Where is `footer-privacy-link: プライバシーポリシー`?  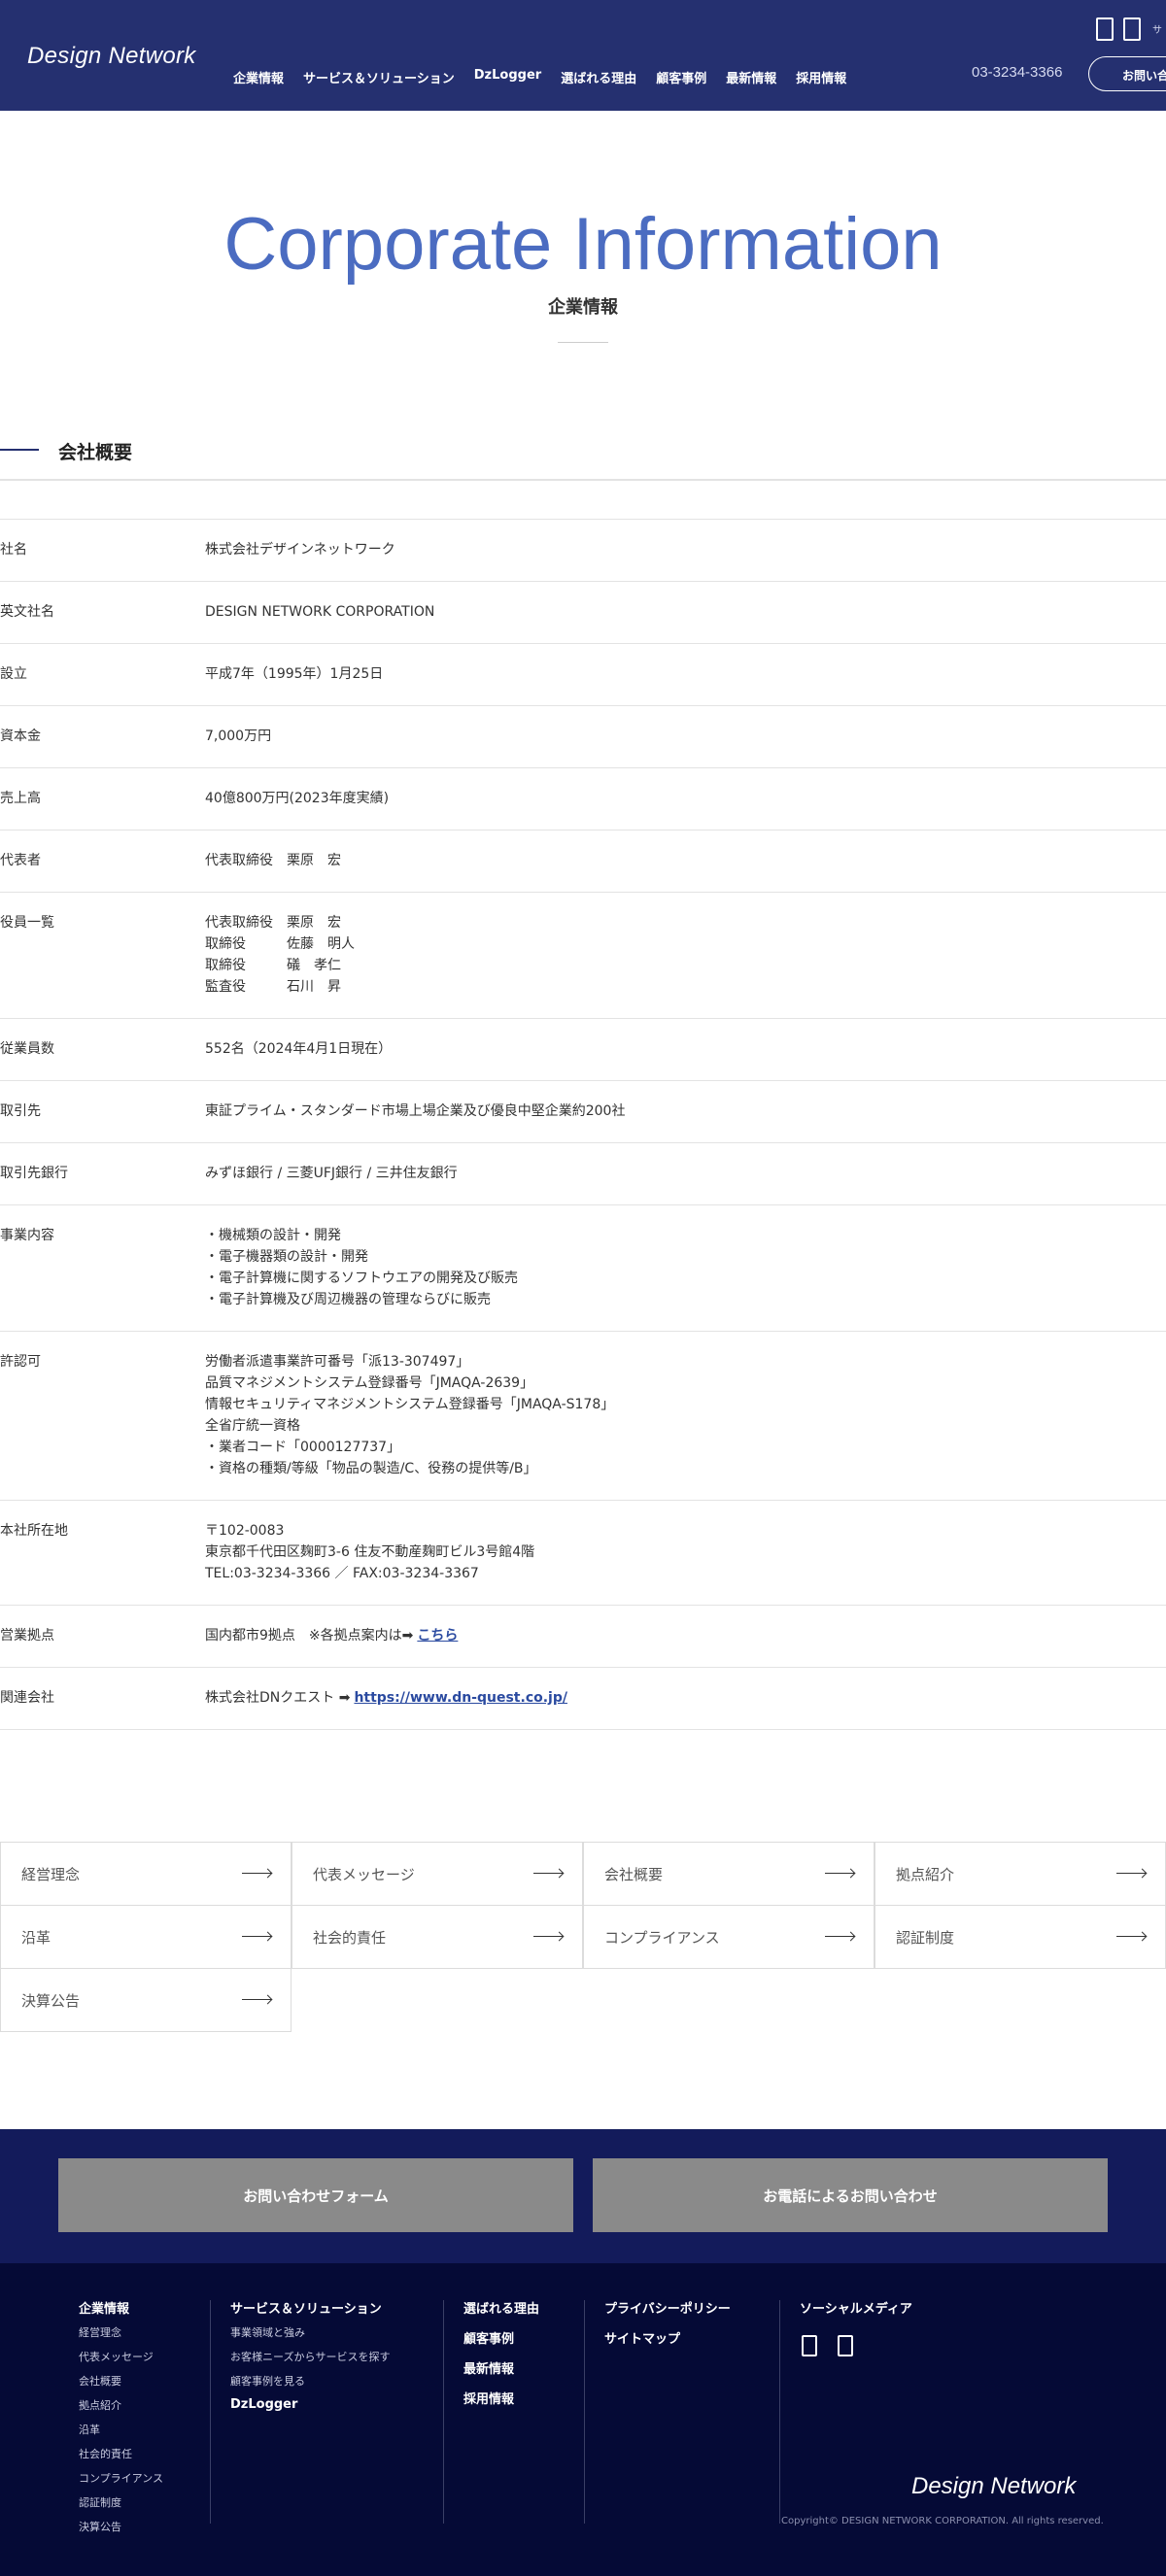 footer-privacy-link: プライバシーポリシー is located at coordinates (667, 2307).